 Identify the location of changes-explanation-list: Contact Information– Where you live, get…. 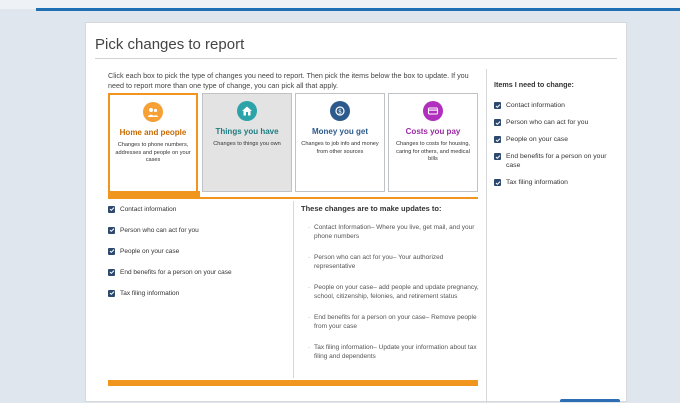
(396, 292).